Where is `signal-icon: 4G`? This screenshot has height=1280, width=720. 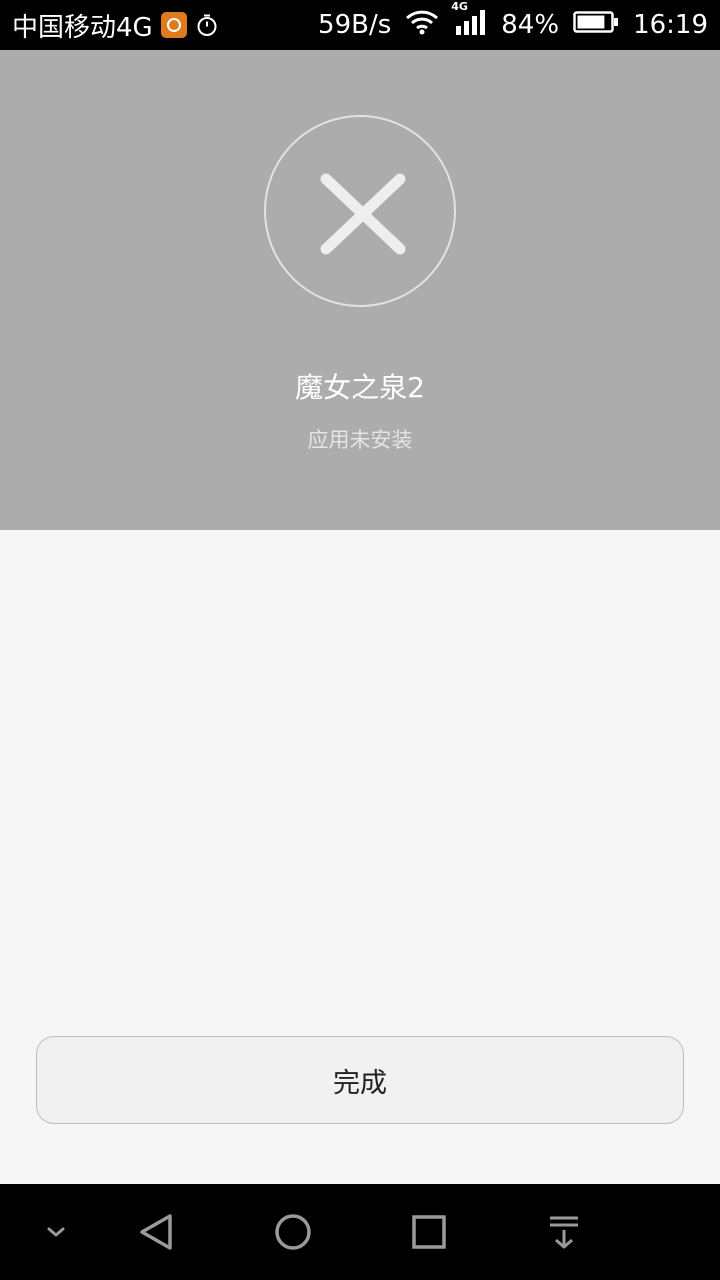
signal-icon: 4G is located at coordinates (469, 21).